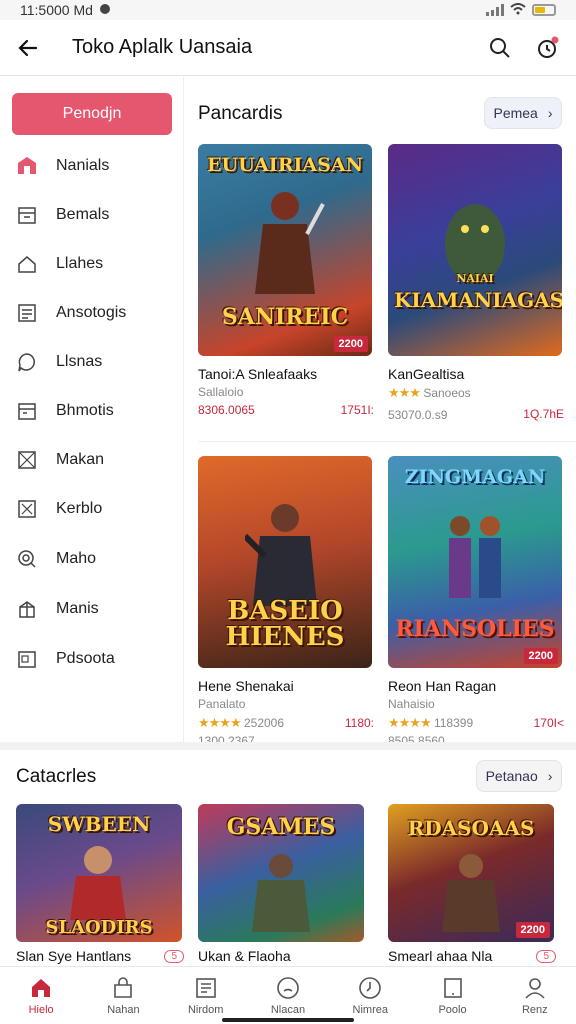  What do you see at coordinates (56, 10) in the screenshot?
I see `status-time: 11:5000 Md` at bounding box center [56, 10].